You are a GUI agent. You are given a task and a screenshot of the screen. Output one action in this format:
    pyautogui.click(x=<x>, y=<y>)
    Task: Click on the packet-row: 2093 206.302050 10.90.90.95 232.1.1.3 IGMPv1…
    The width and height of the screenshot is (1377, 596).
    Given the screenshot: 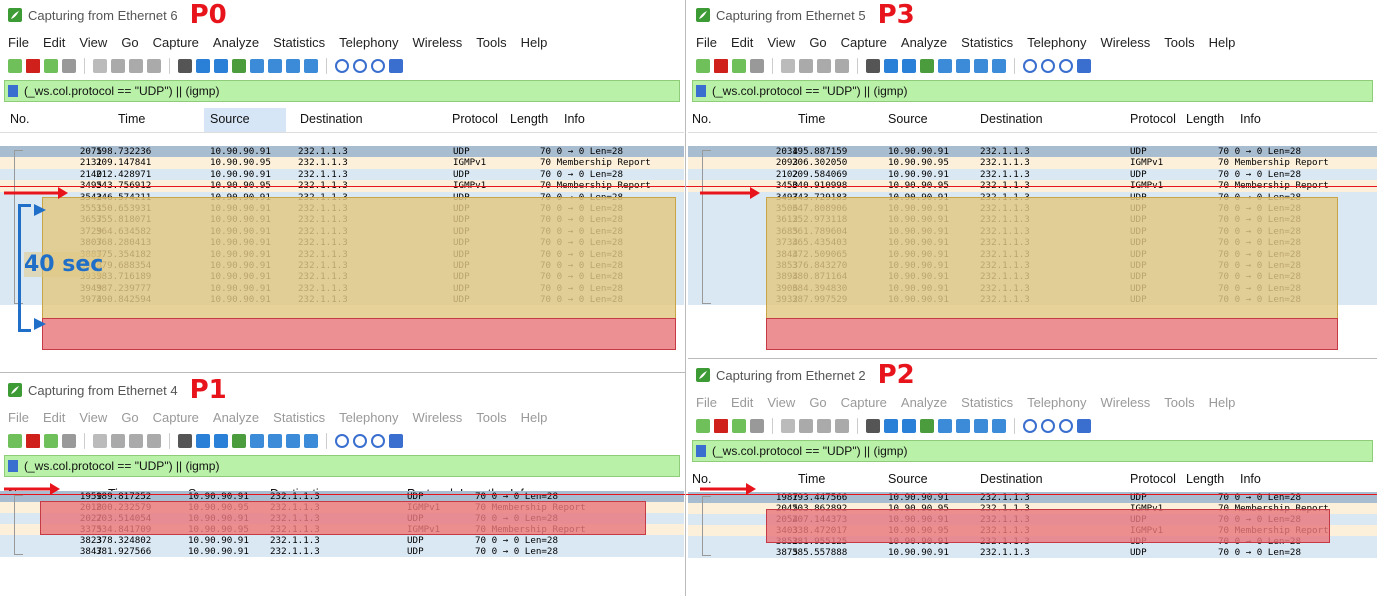 What is the action you would take?
    pyautogui.click(x=1032, y=163)
    